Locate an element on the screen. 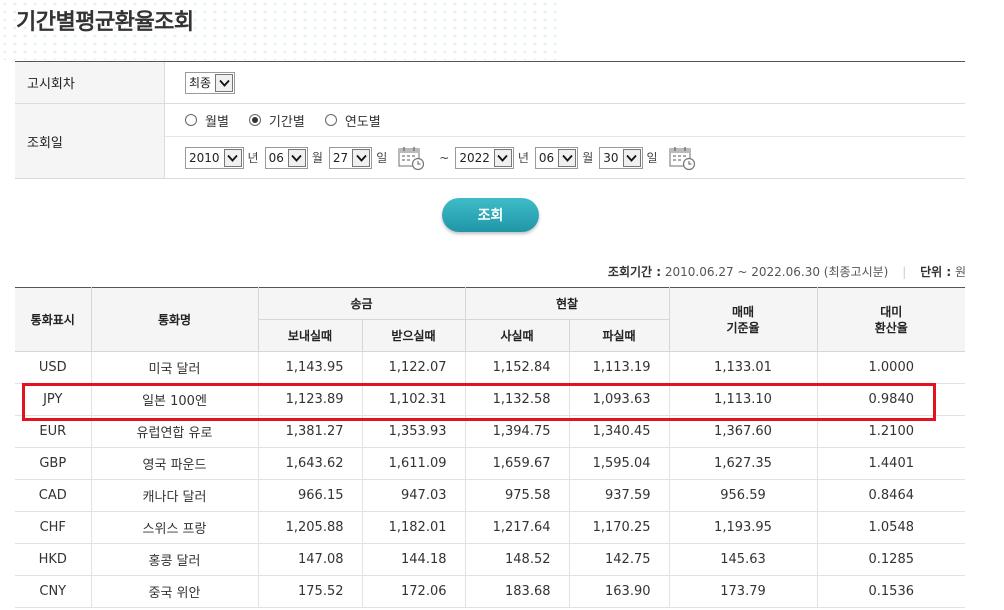 This screenshot has width=1004, height=610. unit-value: 원 is located at coordinates (960, 272).